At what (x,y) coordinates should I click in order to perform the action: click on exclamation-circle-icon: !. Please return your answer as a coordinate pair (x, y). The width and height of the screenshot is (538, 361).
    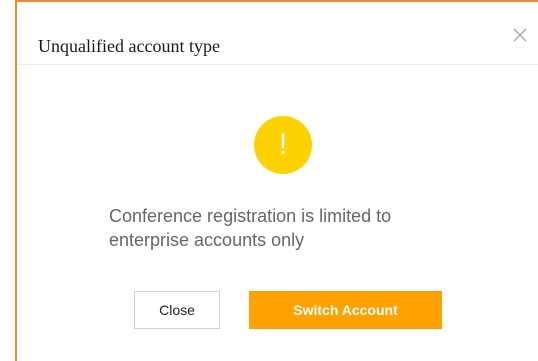
    Looking at the image, I should click on (283, 145).